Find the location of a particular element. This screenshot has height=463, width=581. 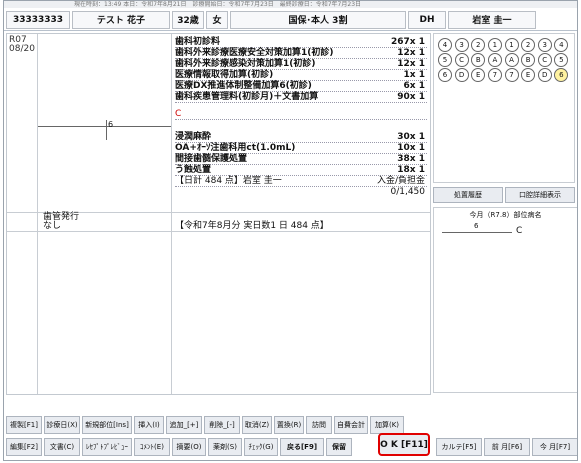

line-10: う蝕処置 18x 1 is located at coordinates (301, 170).